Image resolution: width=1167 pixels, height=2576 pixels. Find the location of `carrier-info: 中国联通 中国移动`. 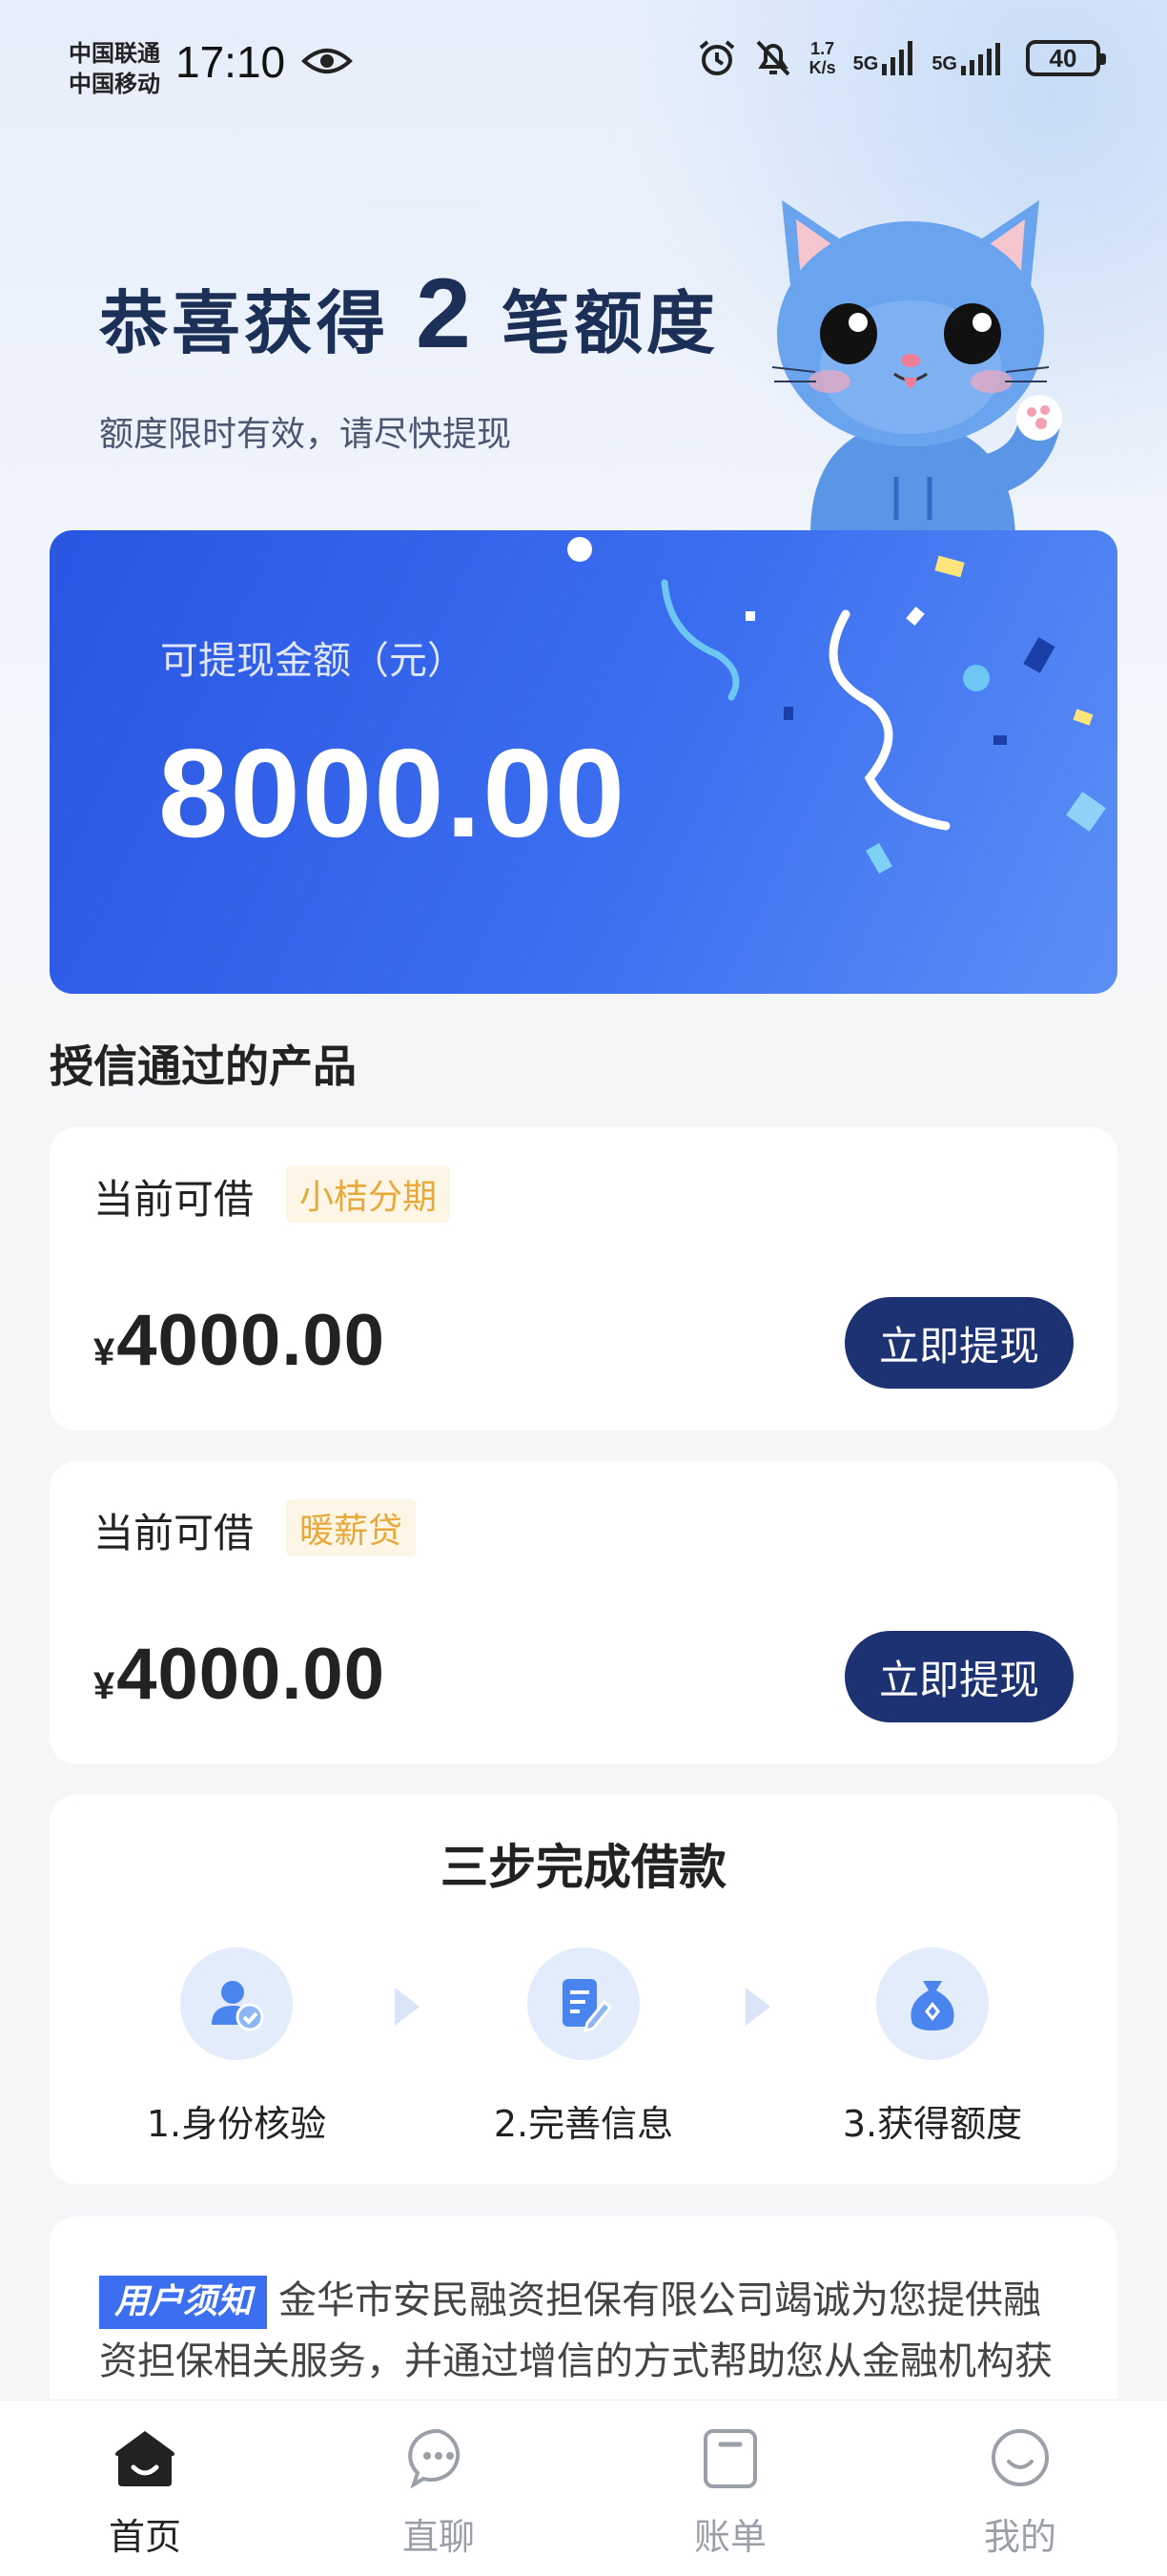

carrier-info: 中国联通 中国移动 is located at coordinates (114, 68).